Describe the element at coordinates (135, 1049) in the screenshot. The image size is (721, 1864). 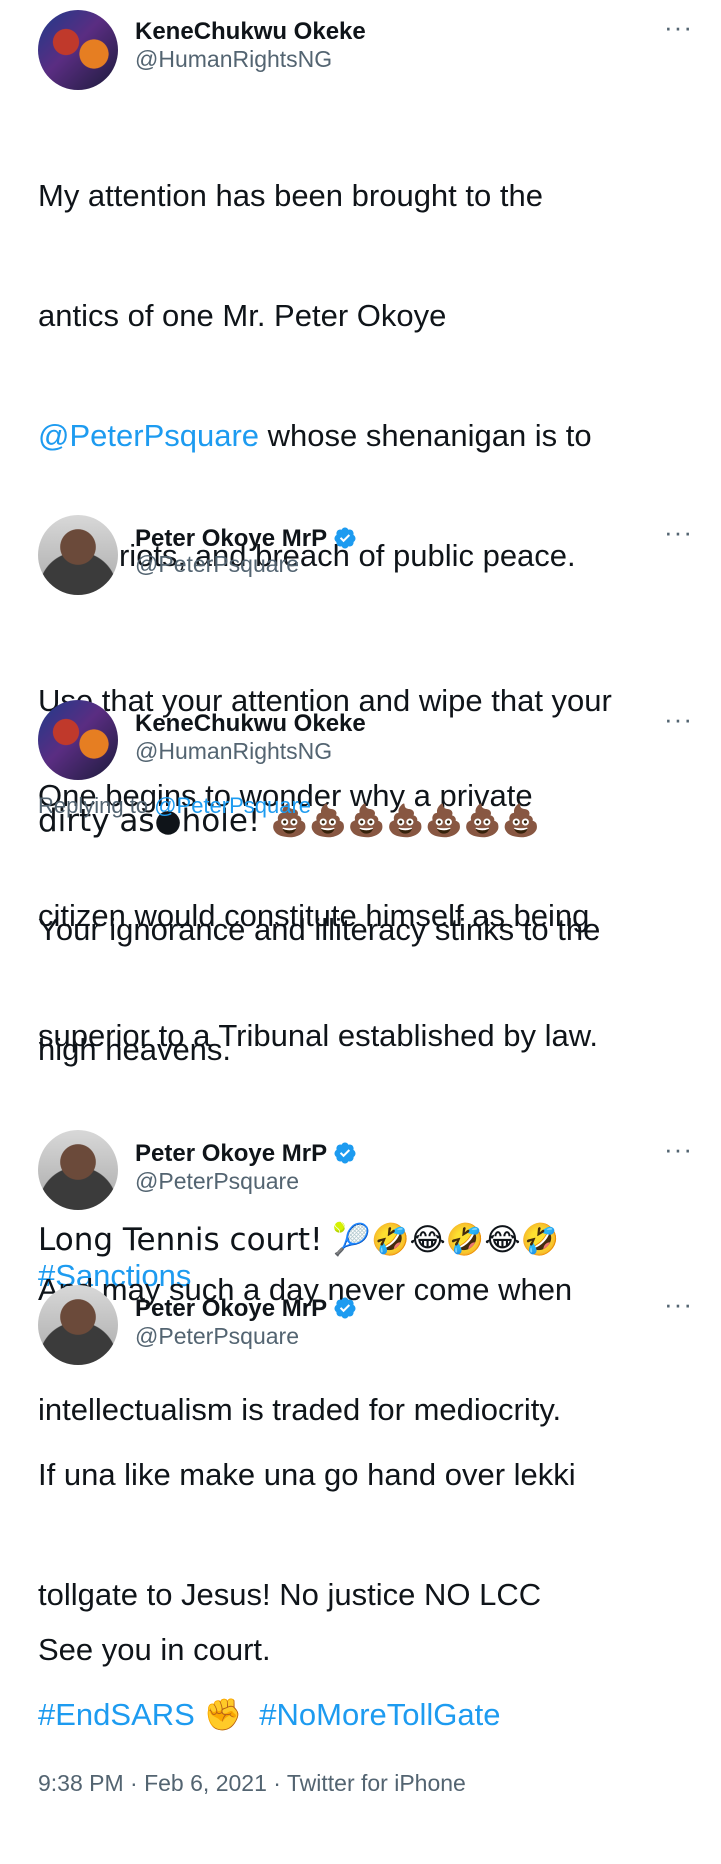
I see `tweet-line: high heavens.` at that location.